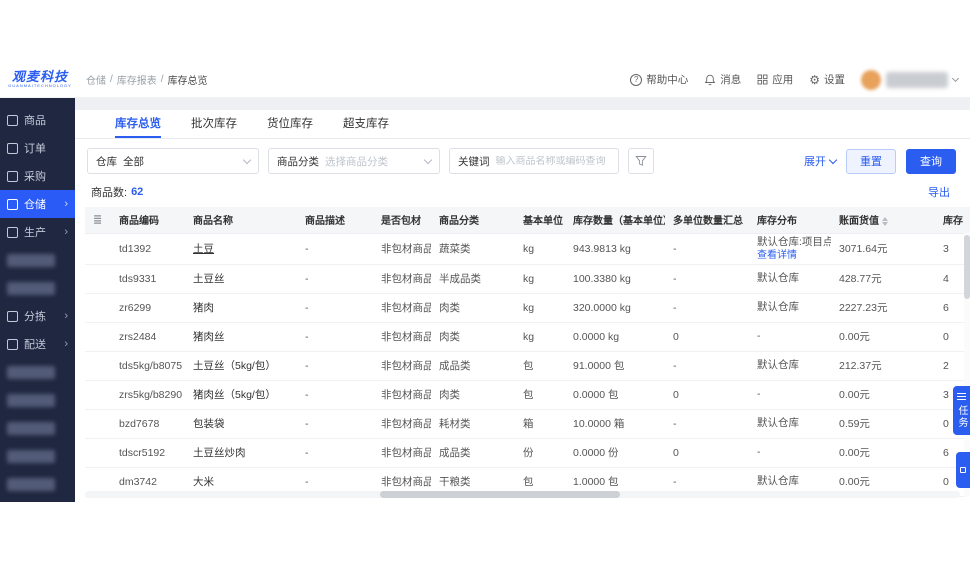 Image resolution: width=970 pixels, height=570 pixels. Describe the element at coordinates (241, 249) in the screenshot. I see `product-name-cell: 土豆` at that location.